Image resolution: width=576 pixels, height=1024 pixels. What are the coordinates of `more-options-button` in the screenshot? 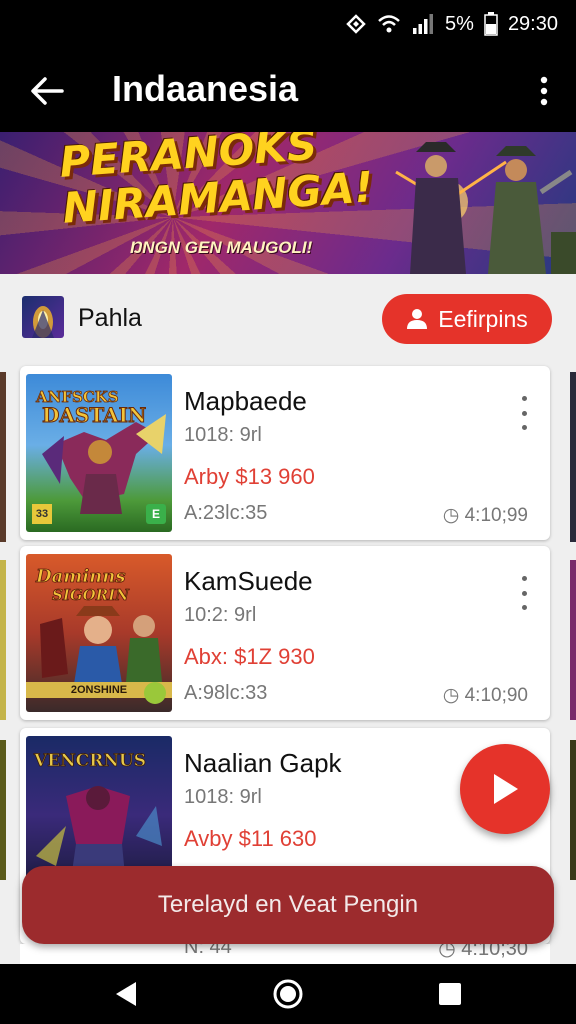 It's located at (544, 91).